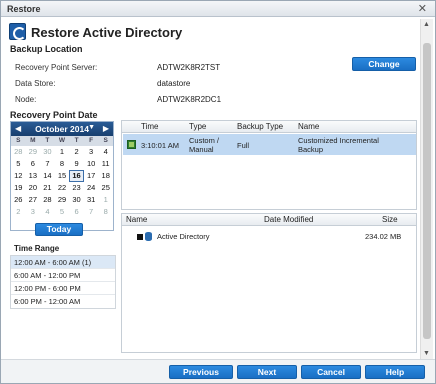 The width and height of the screenshot is (436, 384). I want to click on scrollbar-thumb, so click(427, 191).